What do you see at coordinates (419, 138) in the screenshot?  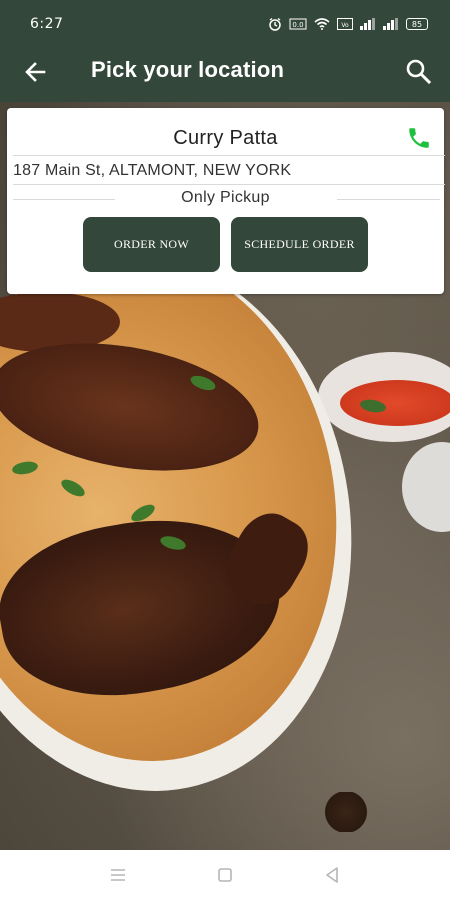 I see `phone-icon` at bounding box center [419, 138].